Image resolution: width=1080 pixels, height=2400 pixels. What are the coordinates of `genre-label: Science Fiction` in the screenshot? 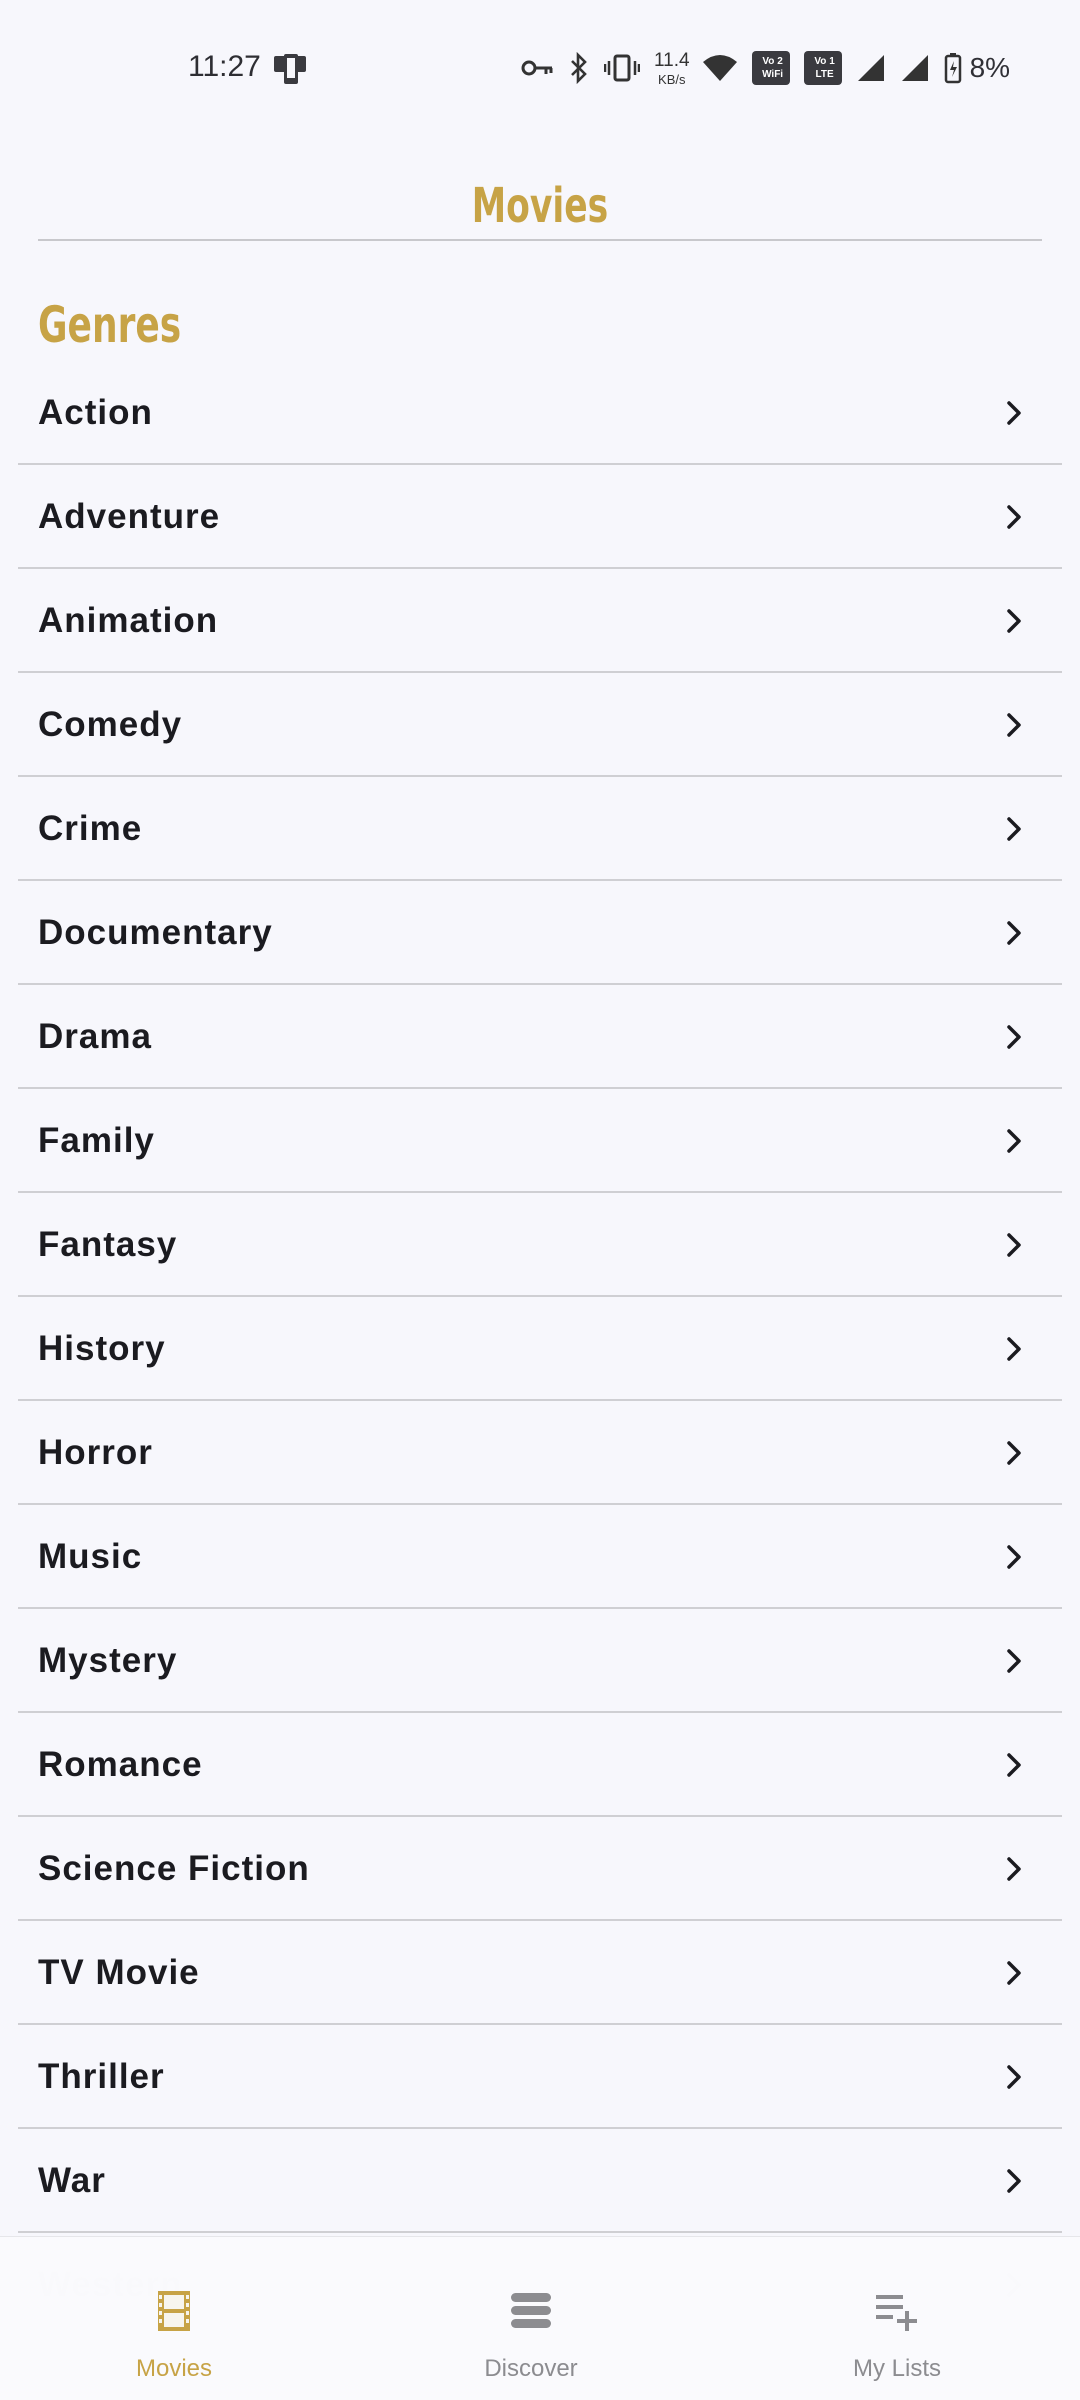 It's located at (174, 1868).